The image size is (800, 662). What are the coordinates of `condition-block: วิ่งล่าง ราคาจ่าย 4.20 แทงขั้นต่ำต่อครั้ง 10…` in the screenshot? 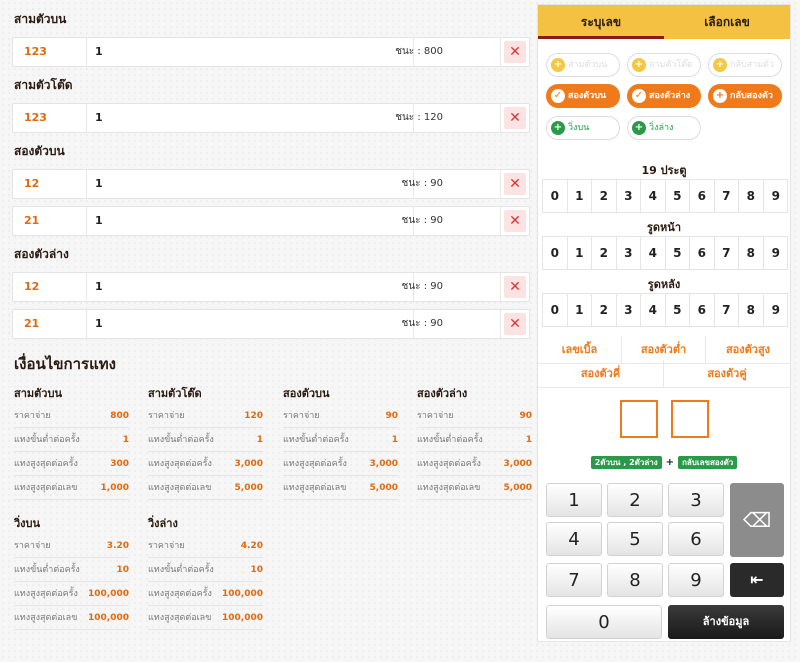 It's located at (205, 572).